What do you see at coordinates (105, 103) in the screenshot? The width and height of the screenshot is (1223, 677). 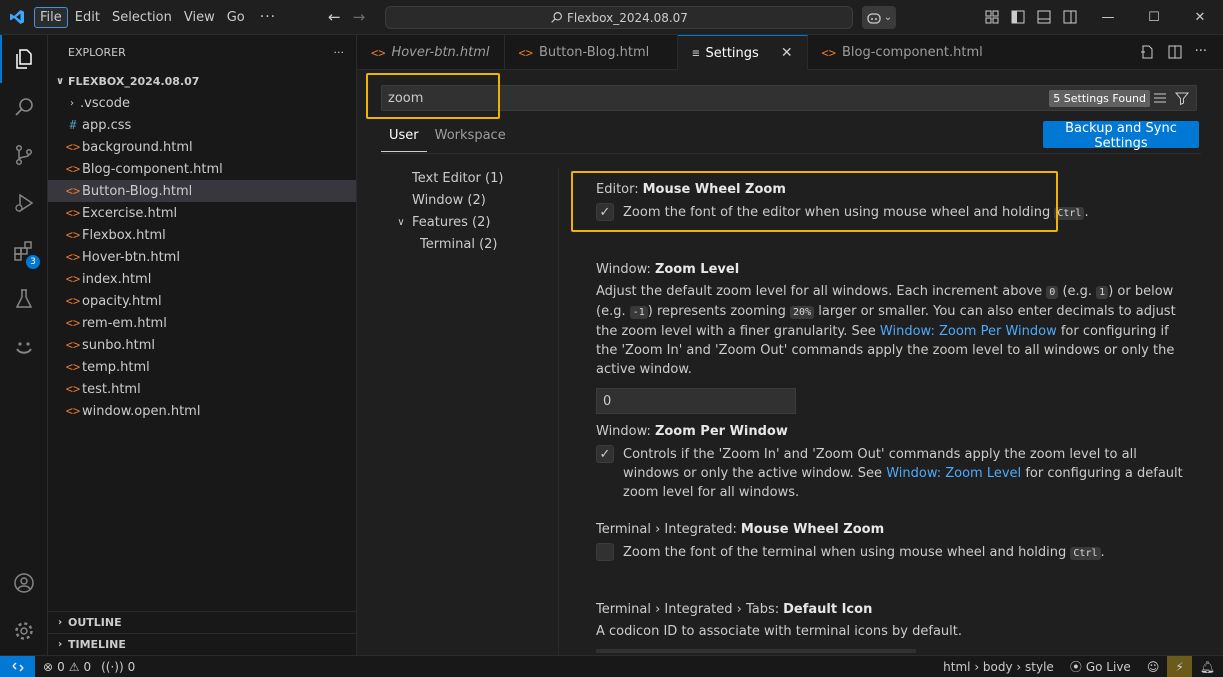 I see `file-label: .vscode` at bounding box center [105, 103].